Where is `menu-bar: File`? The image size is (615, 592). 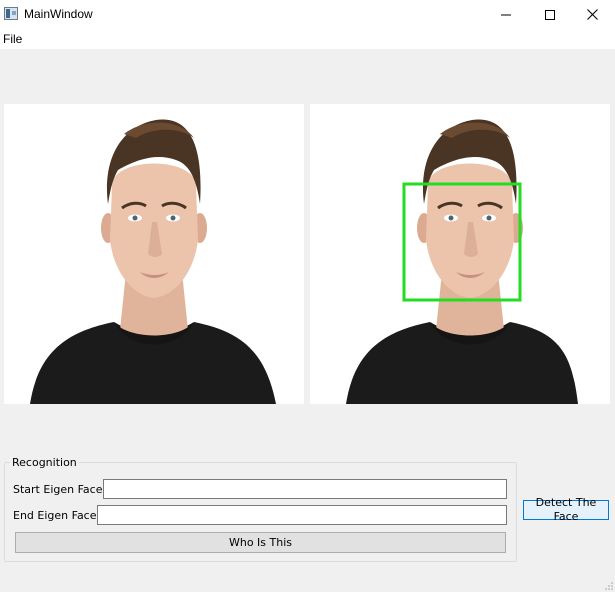 menu-bar: File is located at coordinates (307, 39).